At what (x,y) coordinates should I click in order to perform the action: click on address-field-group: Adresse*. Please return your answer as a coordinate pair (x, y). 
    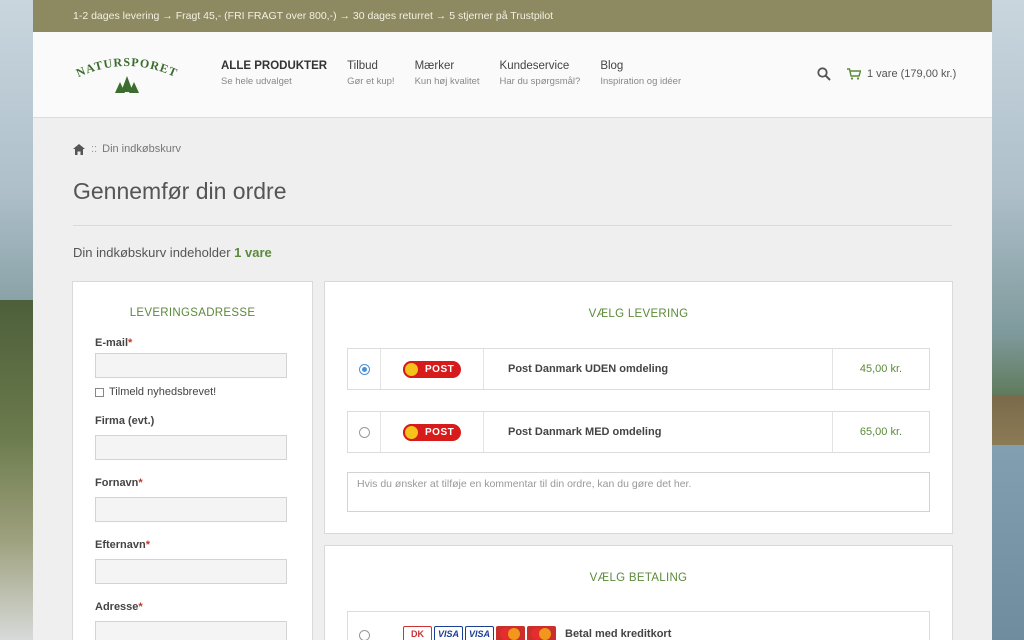
    Looking at the image, I should click on (203, 620).